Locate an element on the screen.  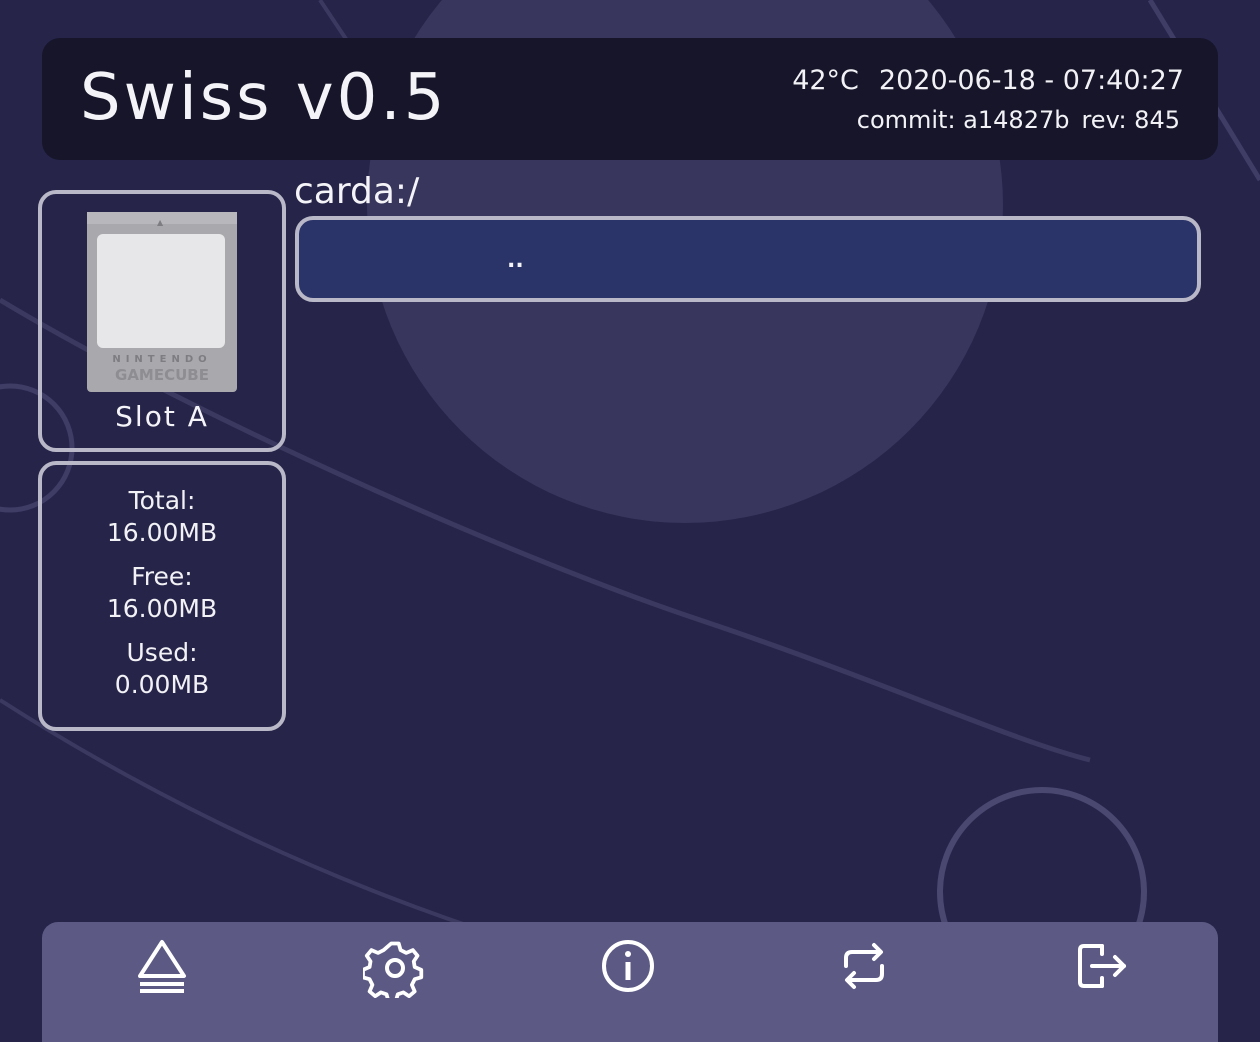
used-label: Used: is located at coordinates (162, 652).